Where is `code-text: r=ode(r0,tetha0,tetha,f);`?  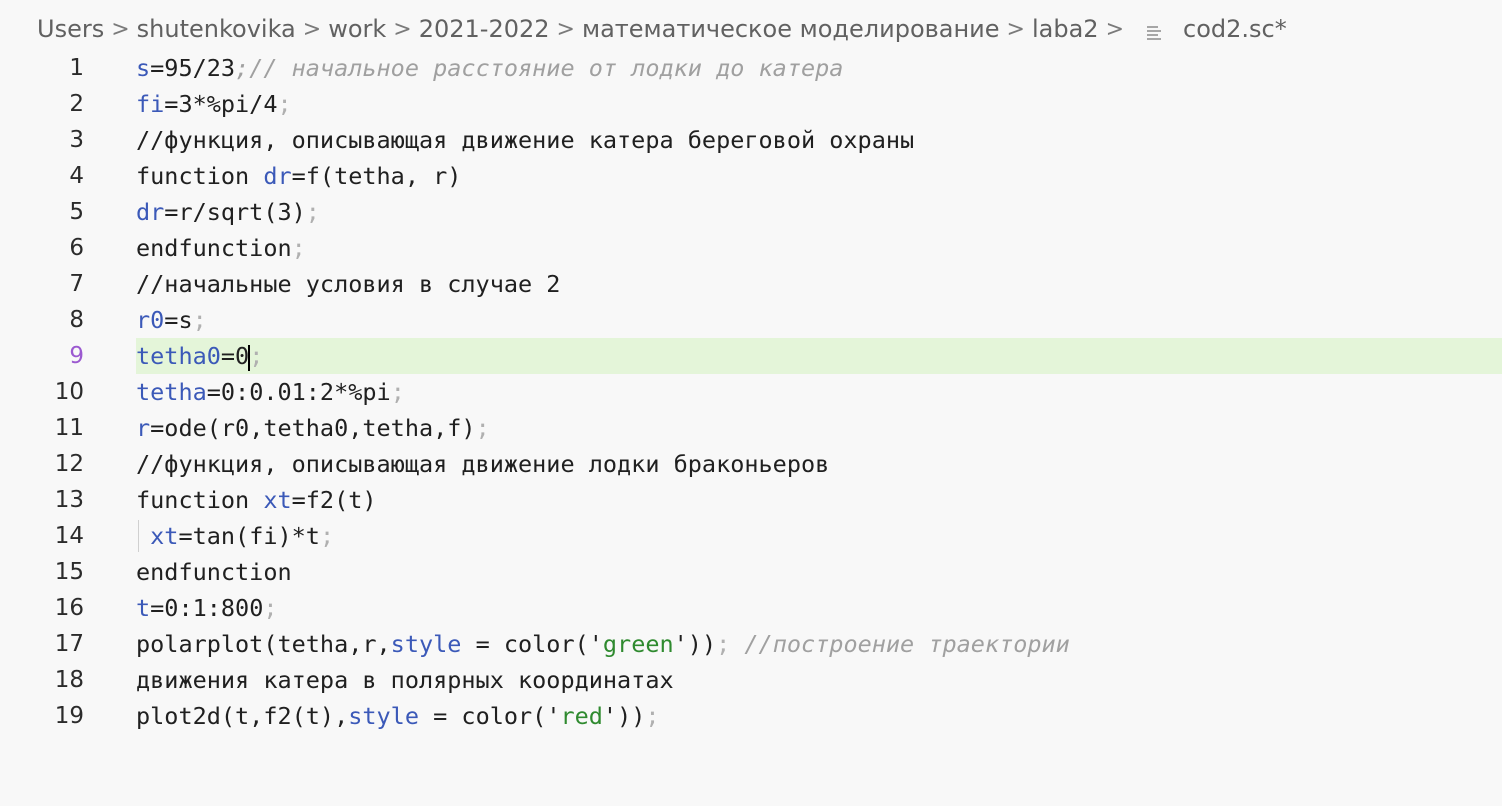
code-text: r=ode(r0,tetha0,tetha,f); is located at coordinates (313, 428).